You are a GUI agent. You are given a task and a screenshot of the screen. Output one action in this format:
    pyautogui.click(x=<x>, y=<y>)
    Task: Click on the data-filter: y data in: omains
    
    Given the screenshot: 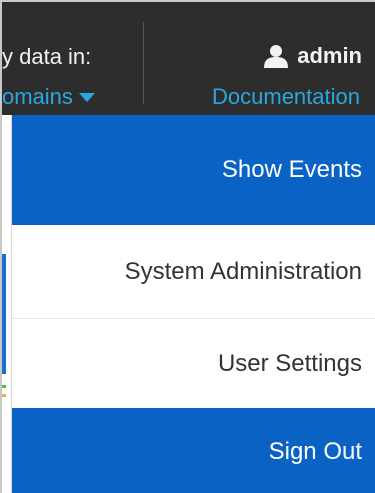 What is the action you would take?
    pyautogui.click(x=72, y=65)
    